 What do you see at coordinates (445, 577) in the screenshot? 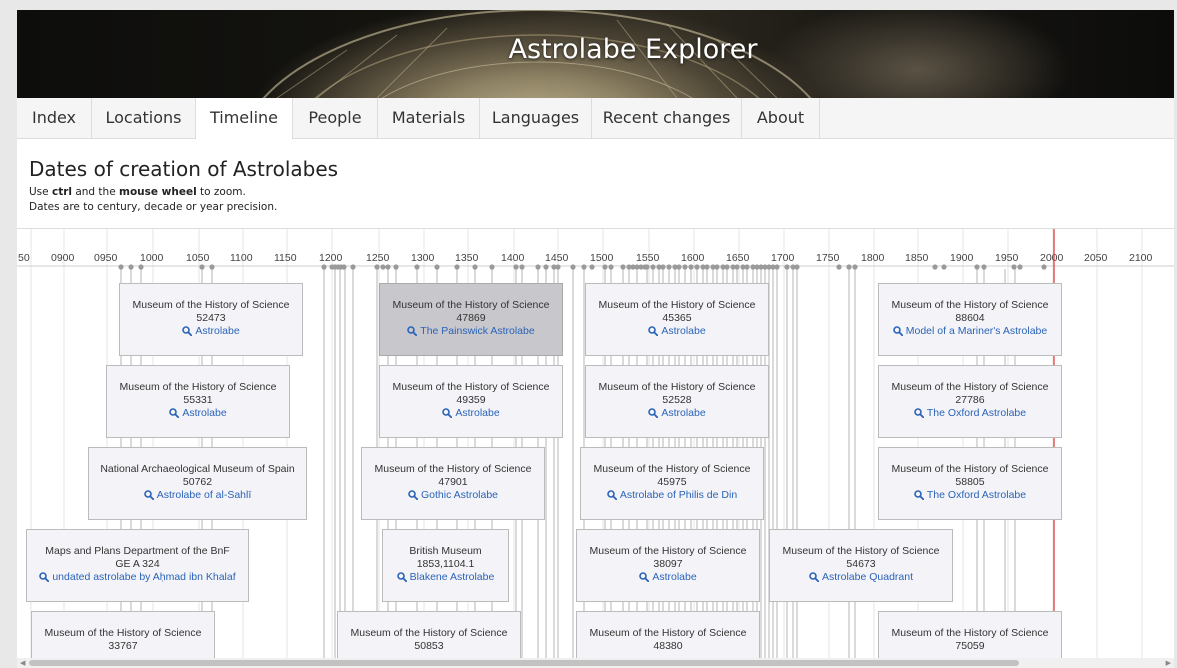
I see `card-link: Blakene Astrolabe` at bounding box center [445, 577].